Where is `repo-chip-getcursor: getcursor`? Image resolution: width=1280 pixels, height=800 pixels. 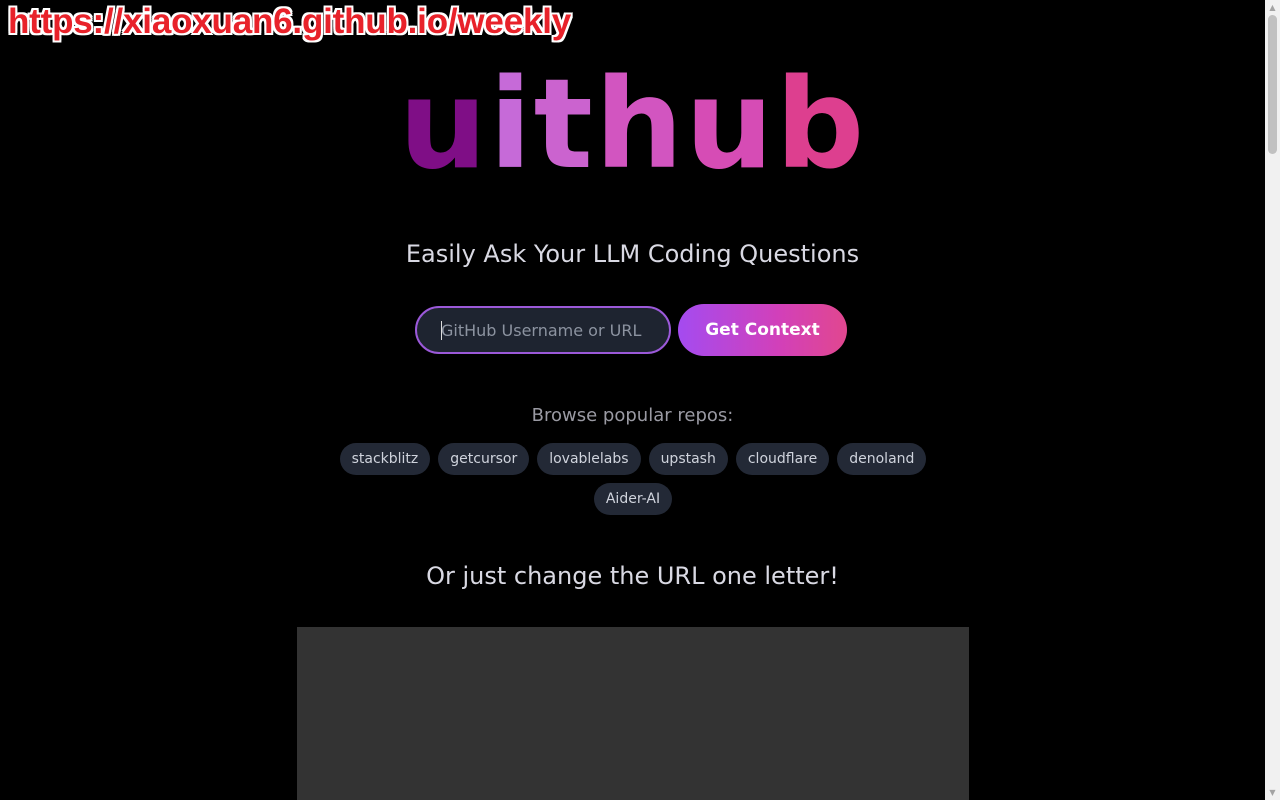
repo-chip-getcursor: getcursor is located at coordinates (484, 459).